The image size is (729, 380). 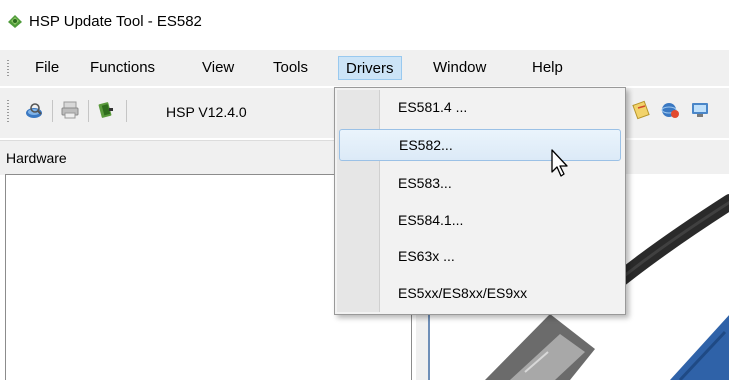 I want to click on printer-icon, so click(x=70, y=110).